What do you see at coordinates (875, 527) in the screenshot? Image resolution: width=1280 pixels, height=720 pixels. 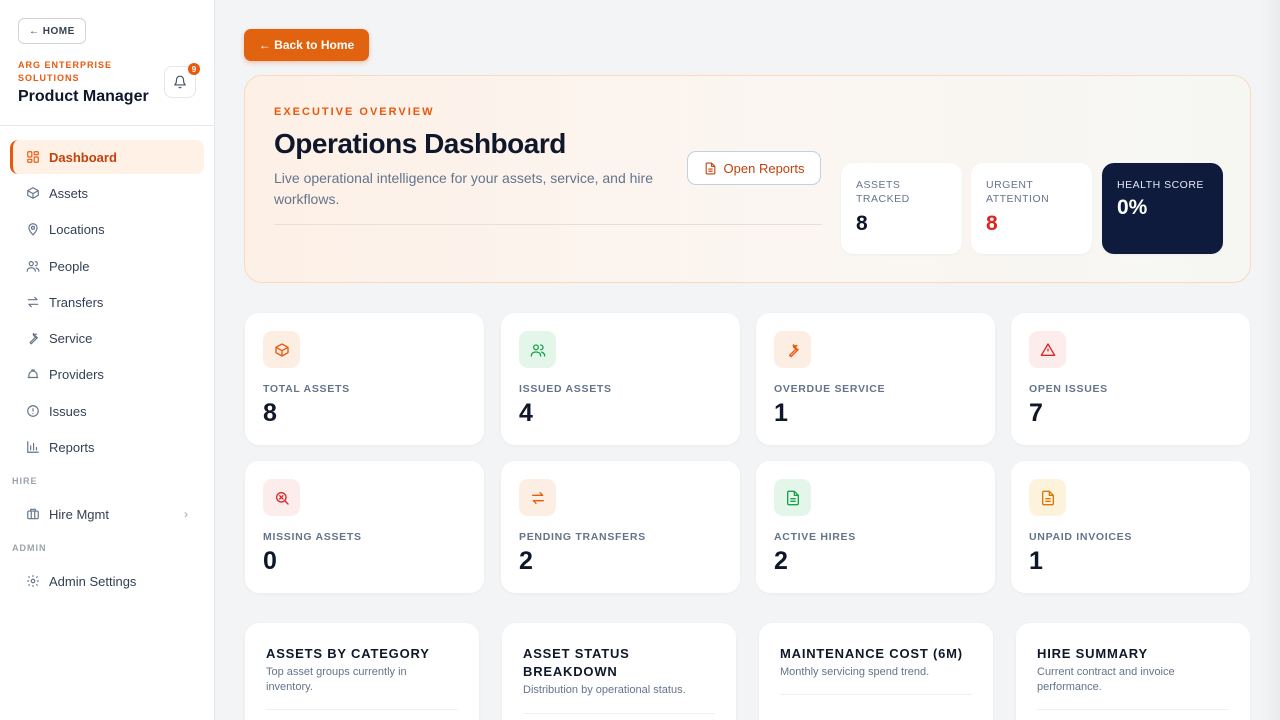 I see `kpi-active-hires: ACTIVE HIRES 2` at bounding box center [875, 527].